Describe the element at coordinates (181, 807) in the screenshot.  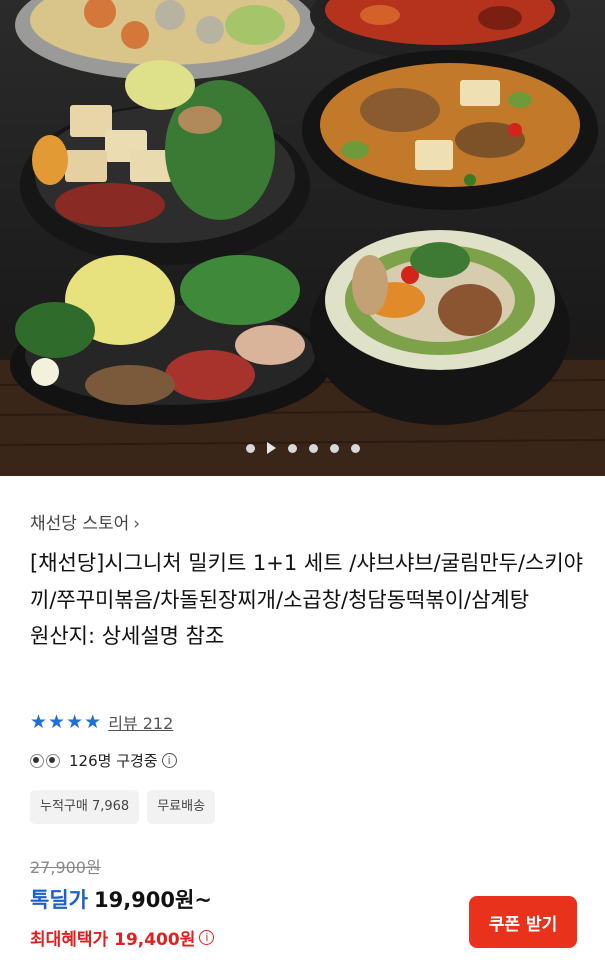
I see `free-shipping-badge: 무료배송` at that location.